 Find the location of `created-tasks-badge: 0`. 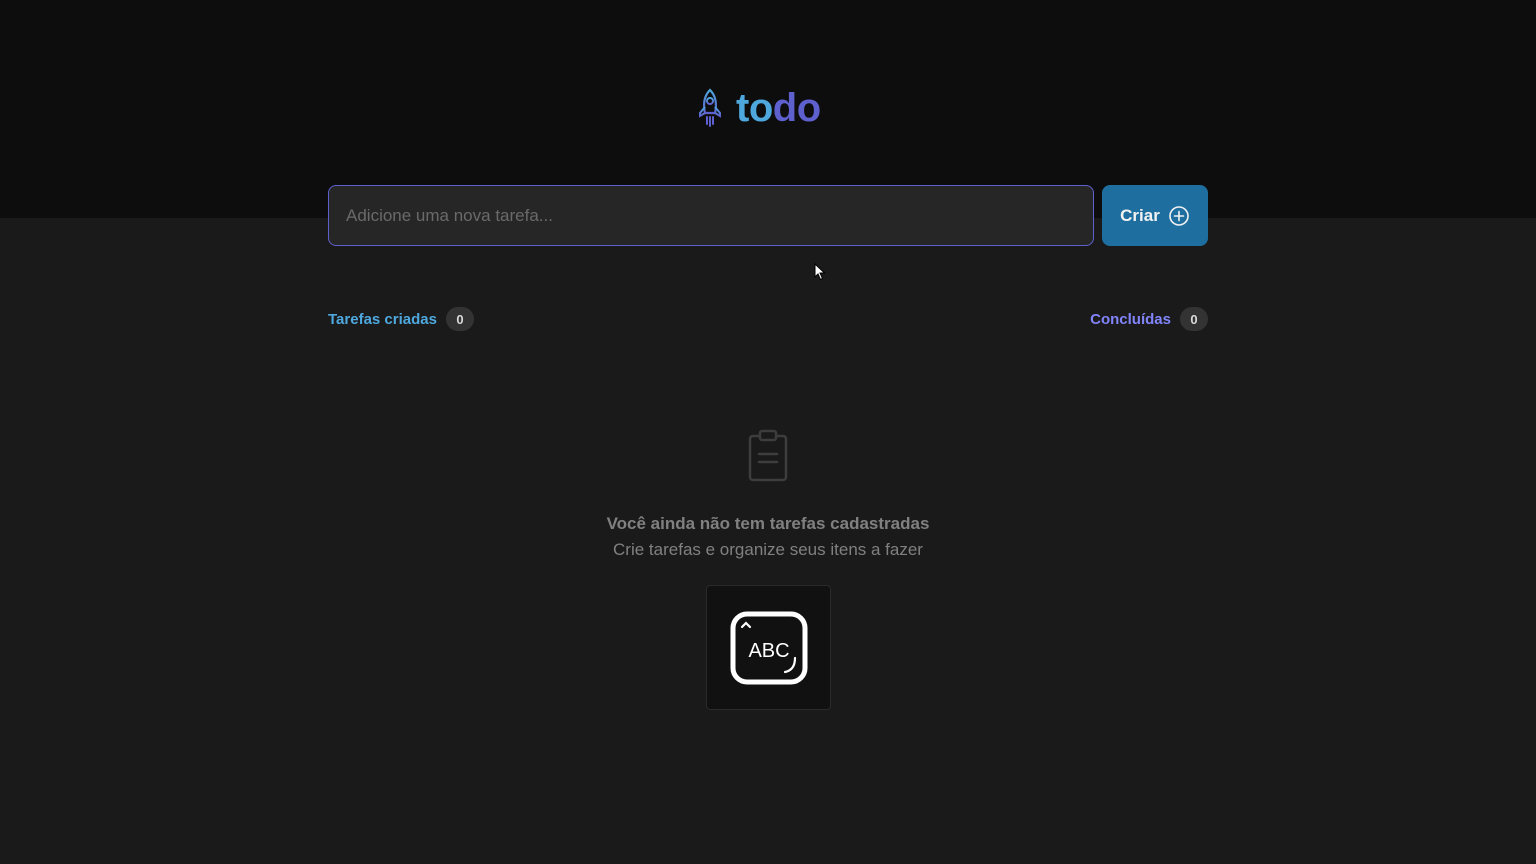

created-tasks-badge: 0 is located at coordinates (459, 319).